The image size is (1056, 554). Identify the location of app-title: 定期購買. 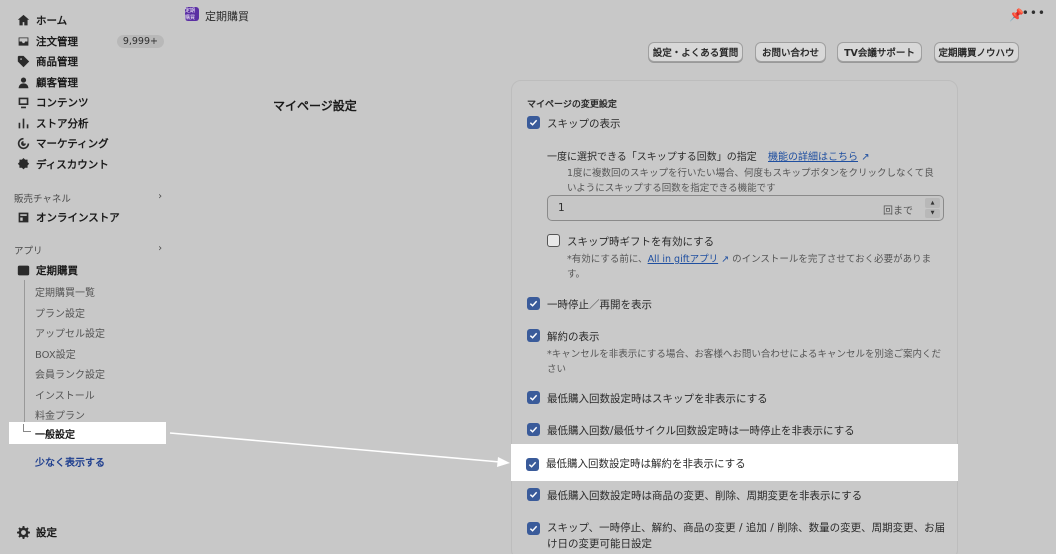
(227, 16).